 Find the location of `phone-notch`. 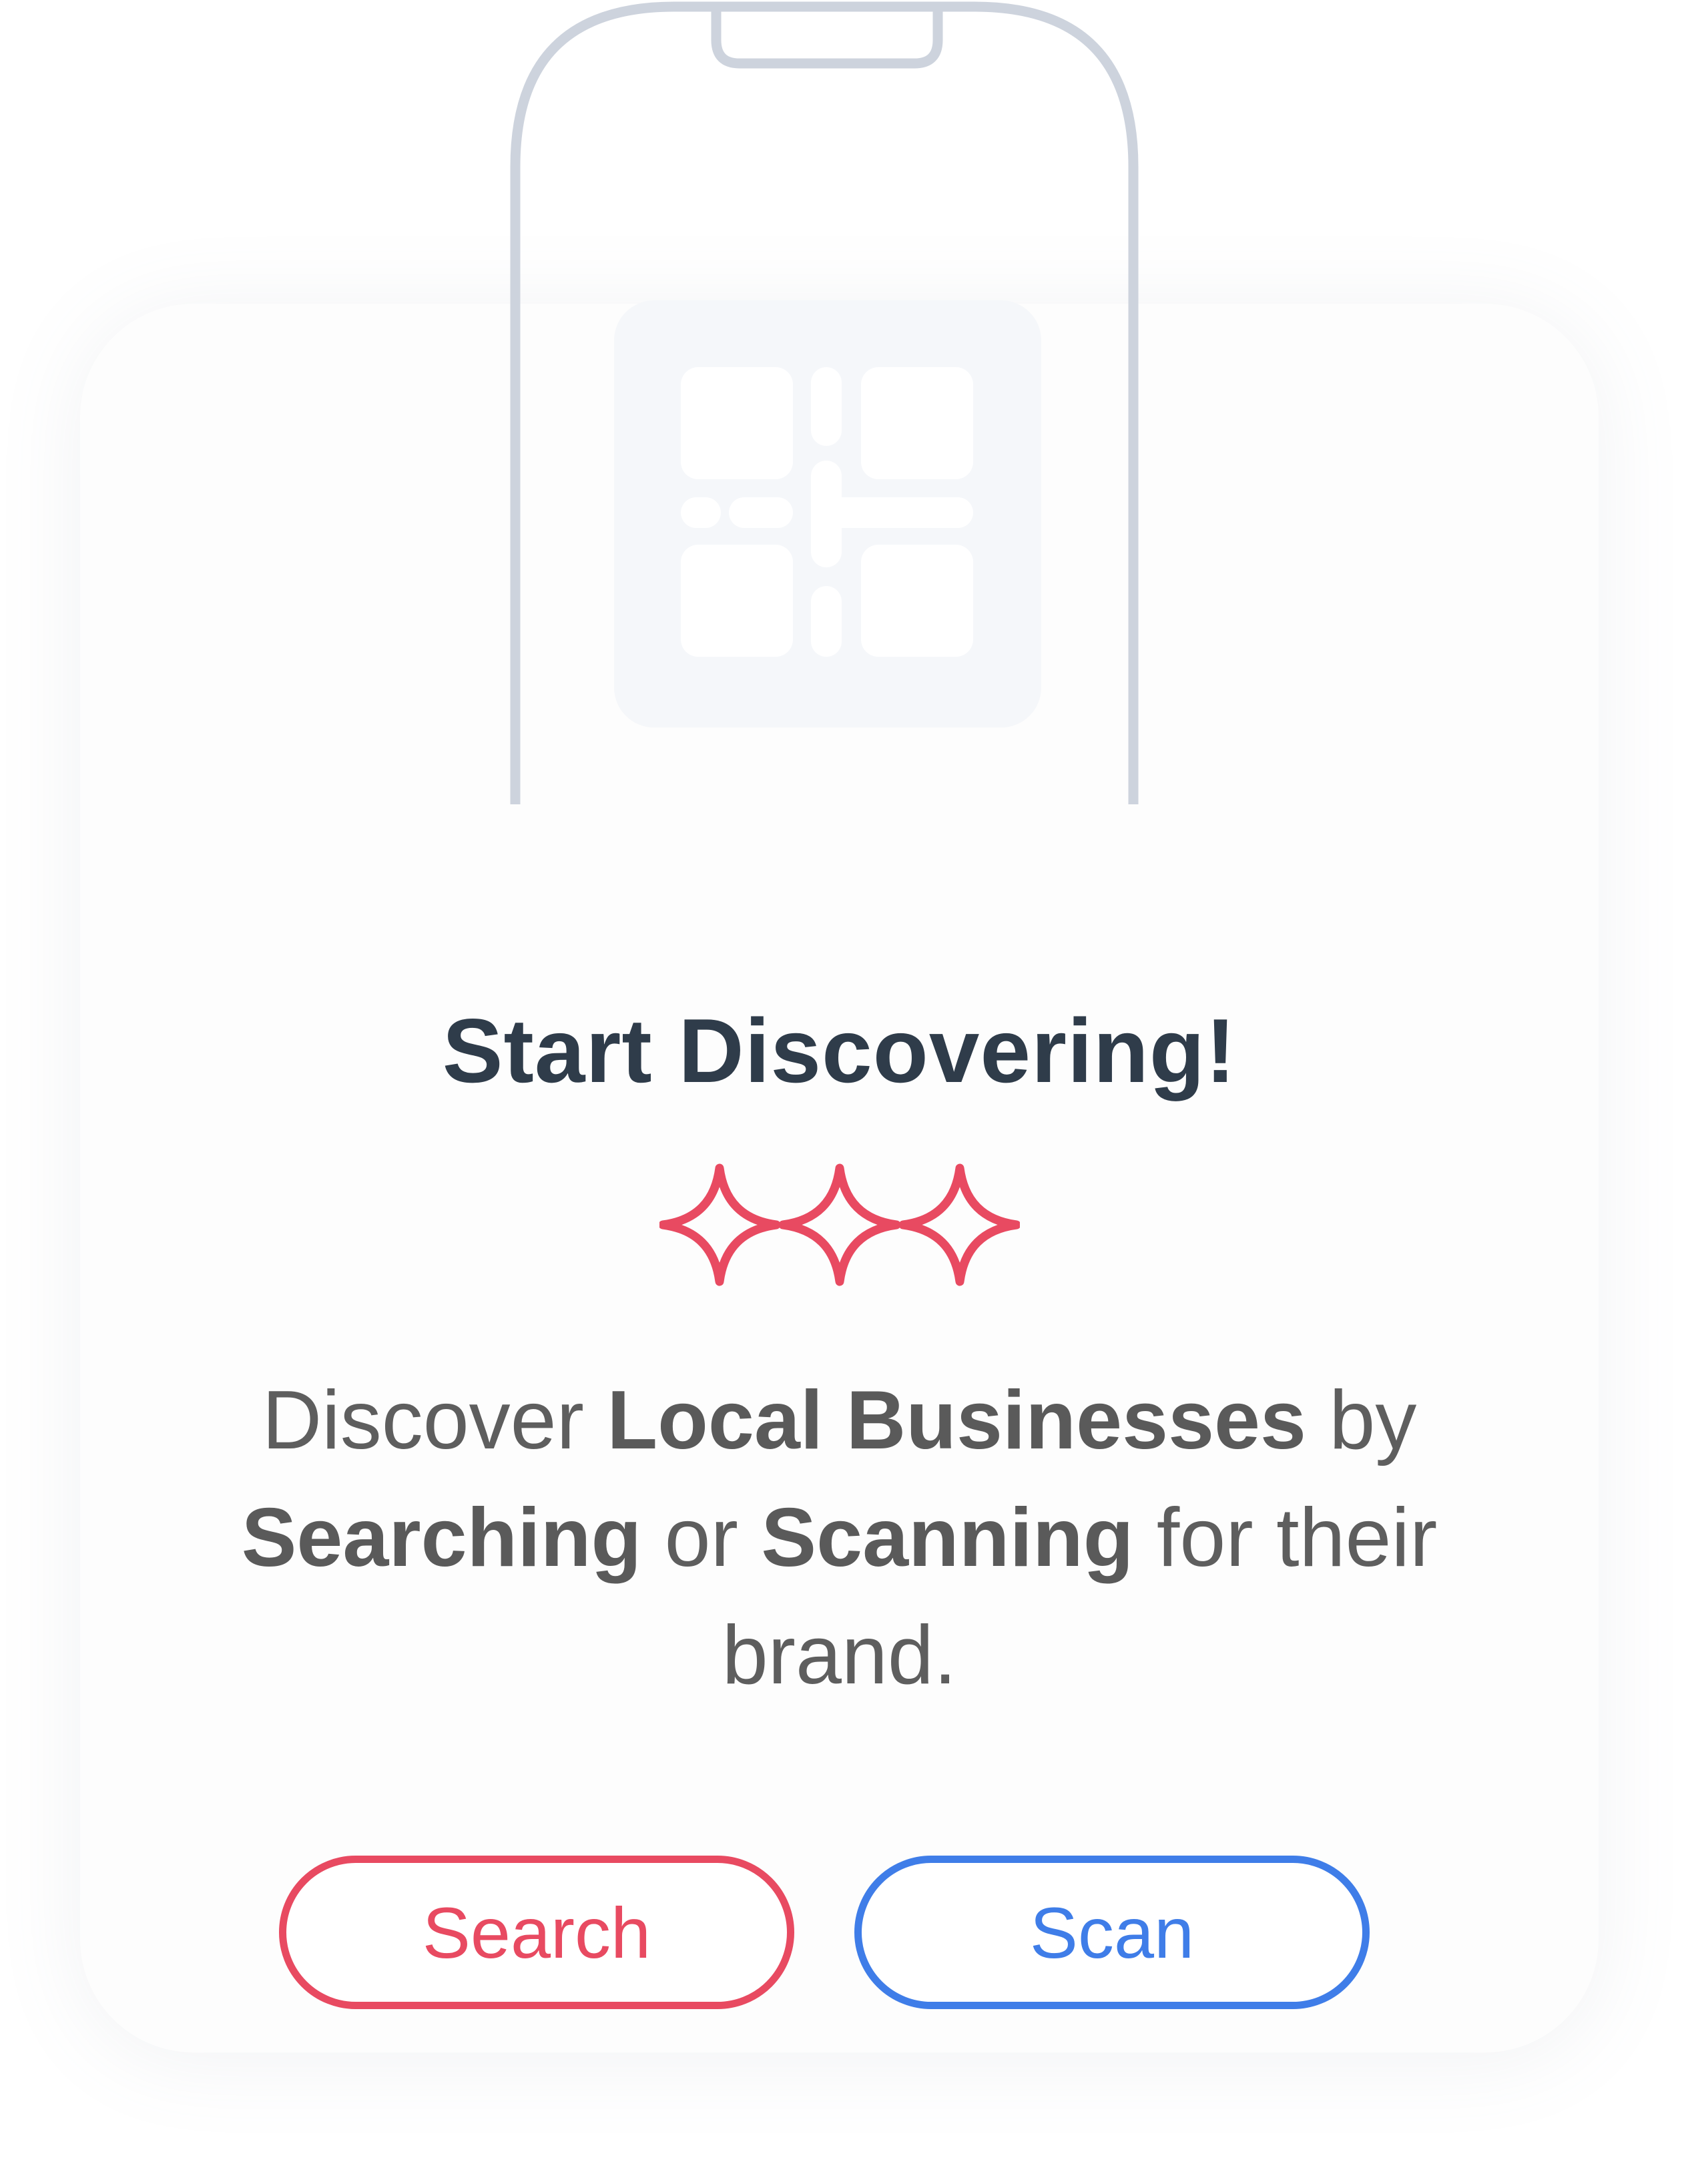

phone-notch is located at coordinates (827, 39).